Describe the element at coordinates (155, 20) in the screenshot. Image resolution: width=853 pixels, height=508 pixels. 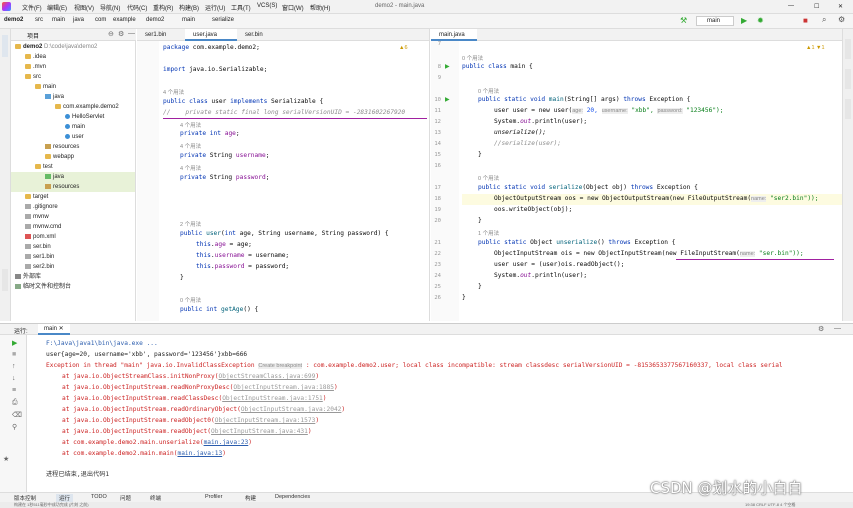
I see `breadcrumb-demo2-pkg: demo2` at that location.